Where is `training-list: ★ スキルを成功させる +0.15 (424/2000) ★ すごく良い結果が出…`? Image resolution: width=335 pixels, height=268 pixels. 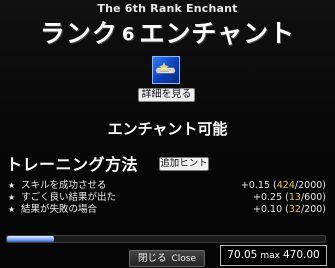 training-list: ★ スキルを成功させる +0.15 (424/2000) ★ すごく良い結果が出… is located at coordinates (167, 198).